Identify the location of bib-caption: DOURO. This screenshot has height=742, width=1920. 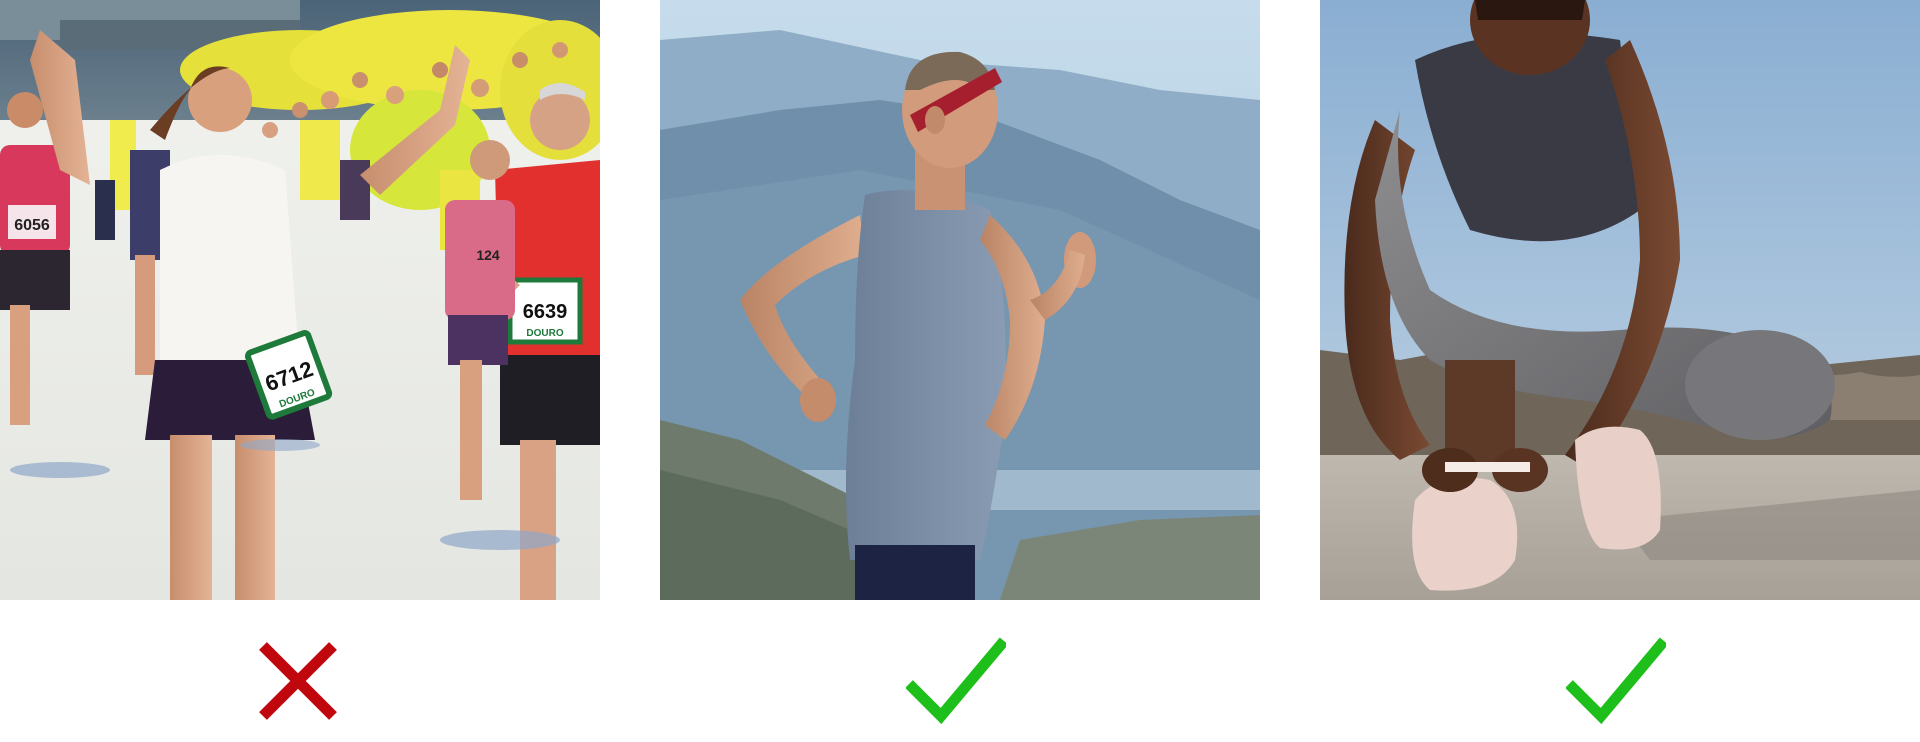
(544, 333).